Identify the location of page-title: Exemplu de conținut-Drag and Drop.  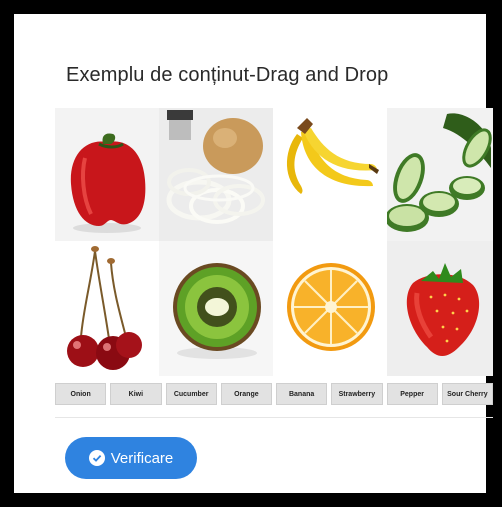
(227, 75).